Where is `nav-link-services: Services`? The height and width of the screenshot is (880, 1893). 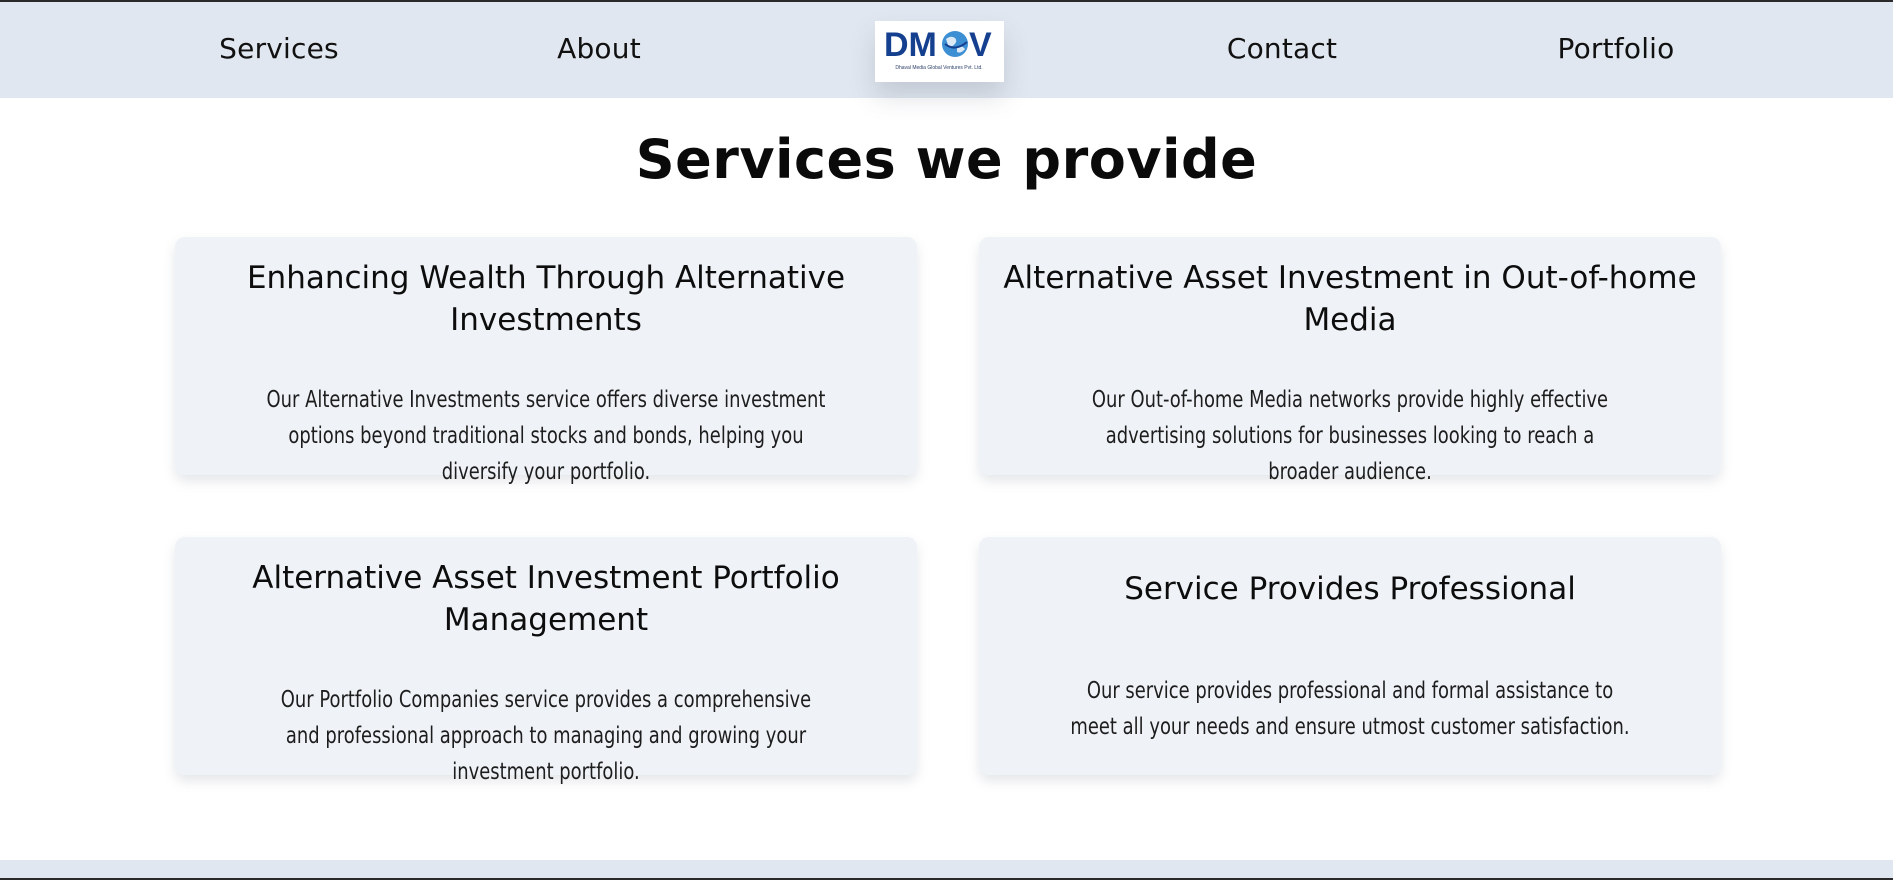
nav-link-services: Services is located at coordinates (279, 48).